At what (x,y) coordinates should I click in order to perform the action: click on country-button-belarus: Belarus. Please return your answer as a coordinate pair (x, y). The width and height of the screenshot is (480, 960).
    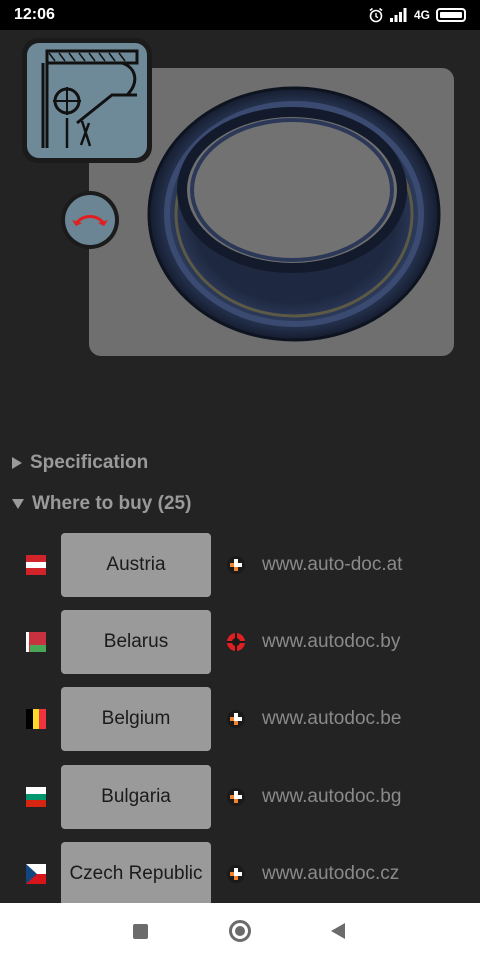
    Looking at the image, I should click on (136, 642).